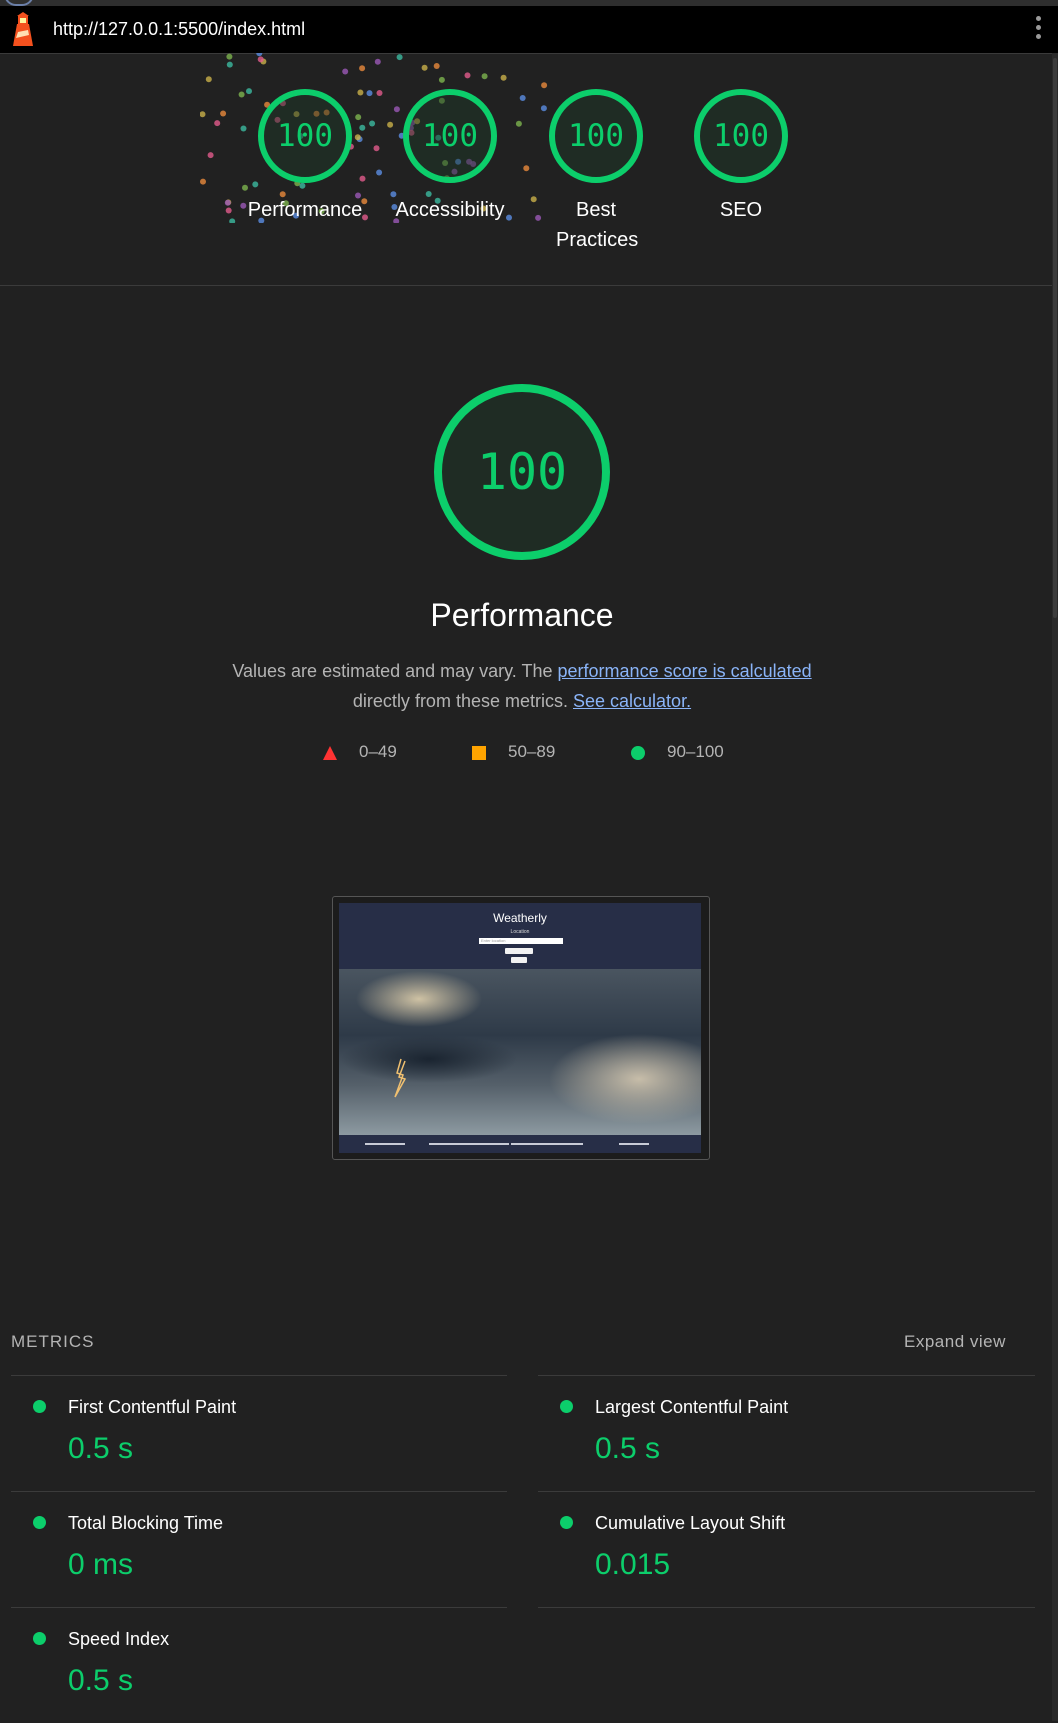 This screenshot has width=1058, height=1723. Describe the element at coordinates (597, 225) in the screenshot. I see `gauge-label: Best Practices` at that location.